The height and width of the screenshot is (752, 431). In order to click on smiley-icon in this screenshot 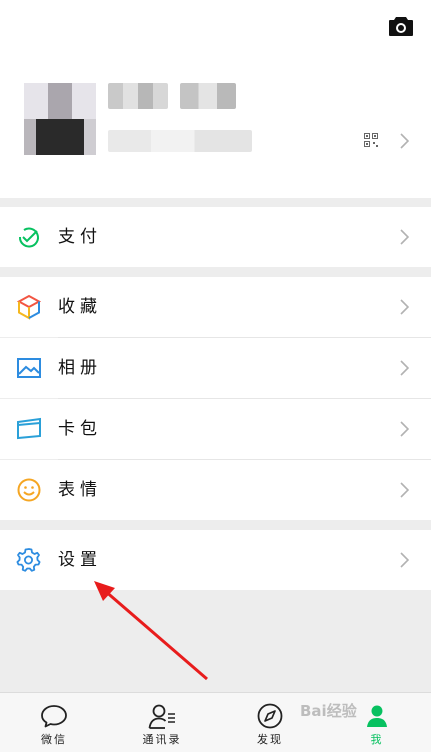, I will do `click(29, 490)`.